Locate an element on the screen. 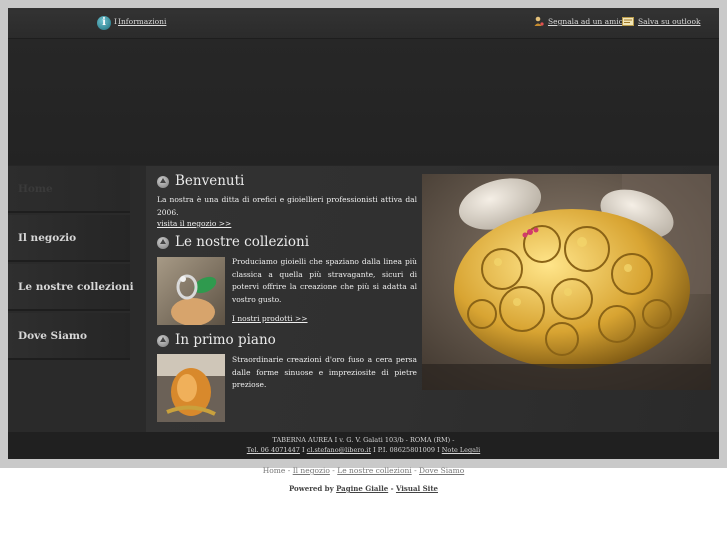  footer-phone-link: Tel. 06 4071447 is located at coordinates (273, 450).